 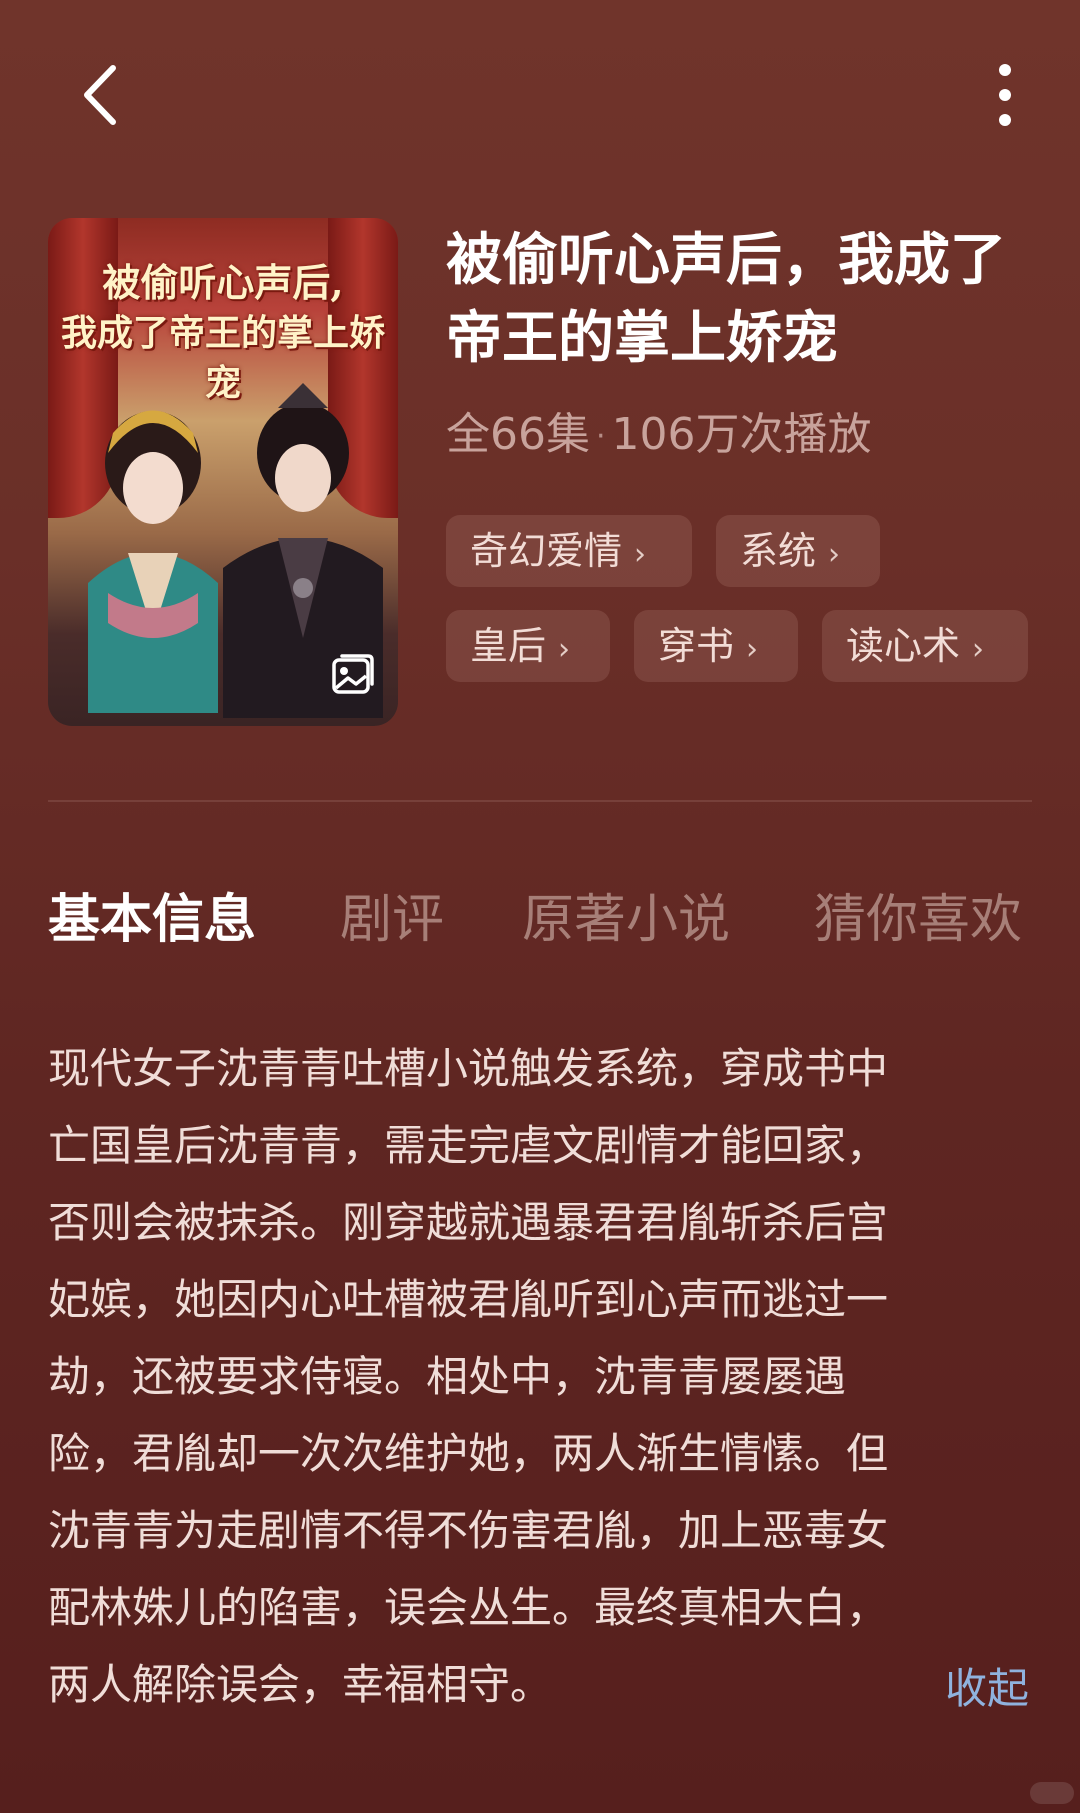 I want to click on tag-system: 系统 ›, so click(x=798, y=551).